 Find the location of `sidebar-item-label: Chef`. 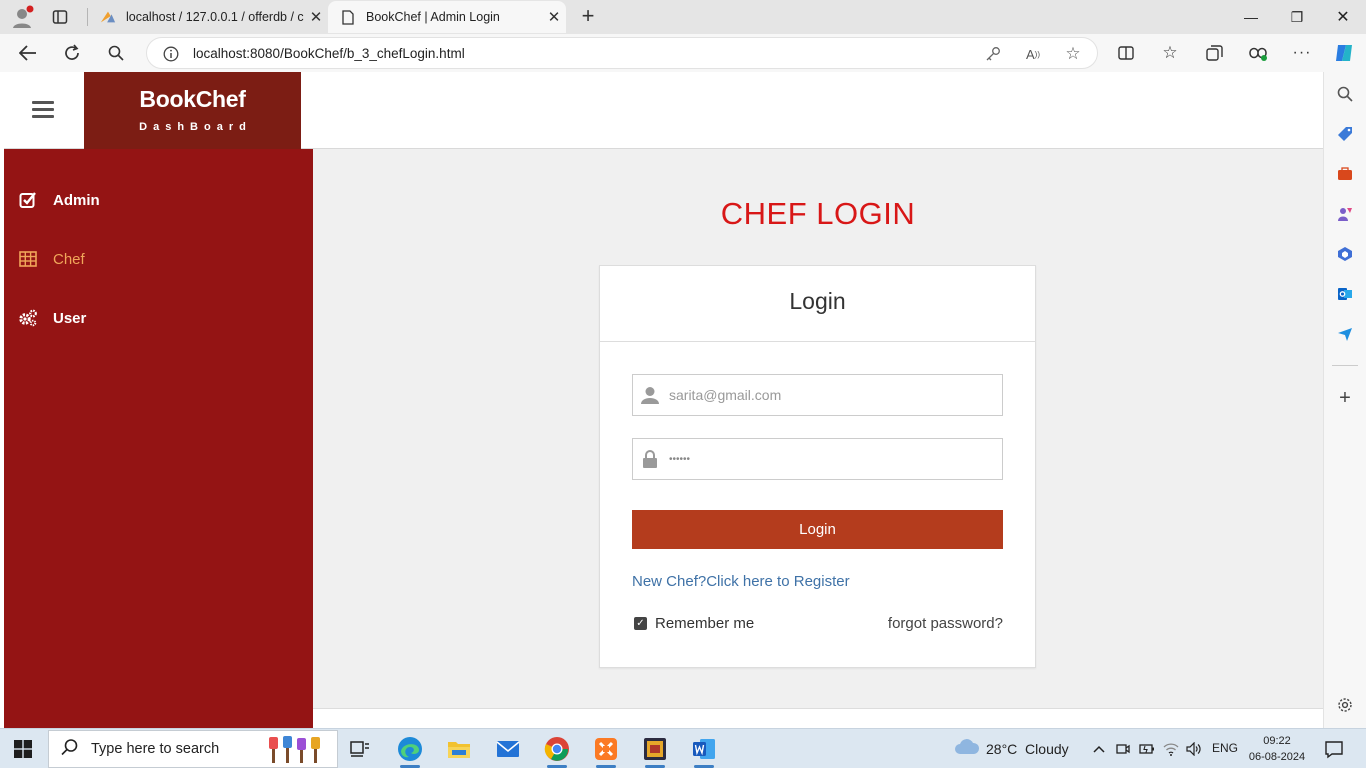

sidebar-item-label: Chef is located at coordinates (69, 259).